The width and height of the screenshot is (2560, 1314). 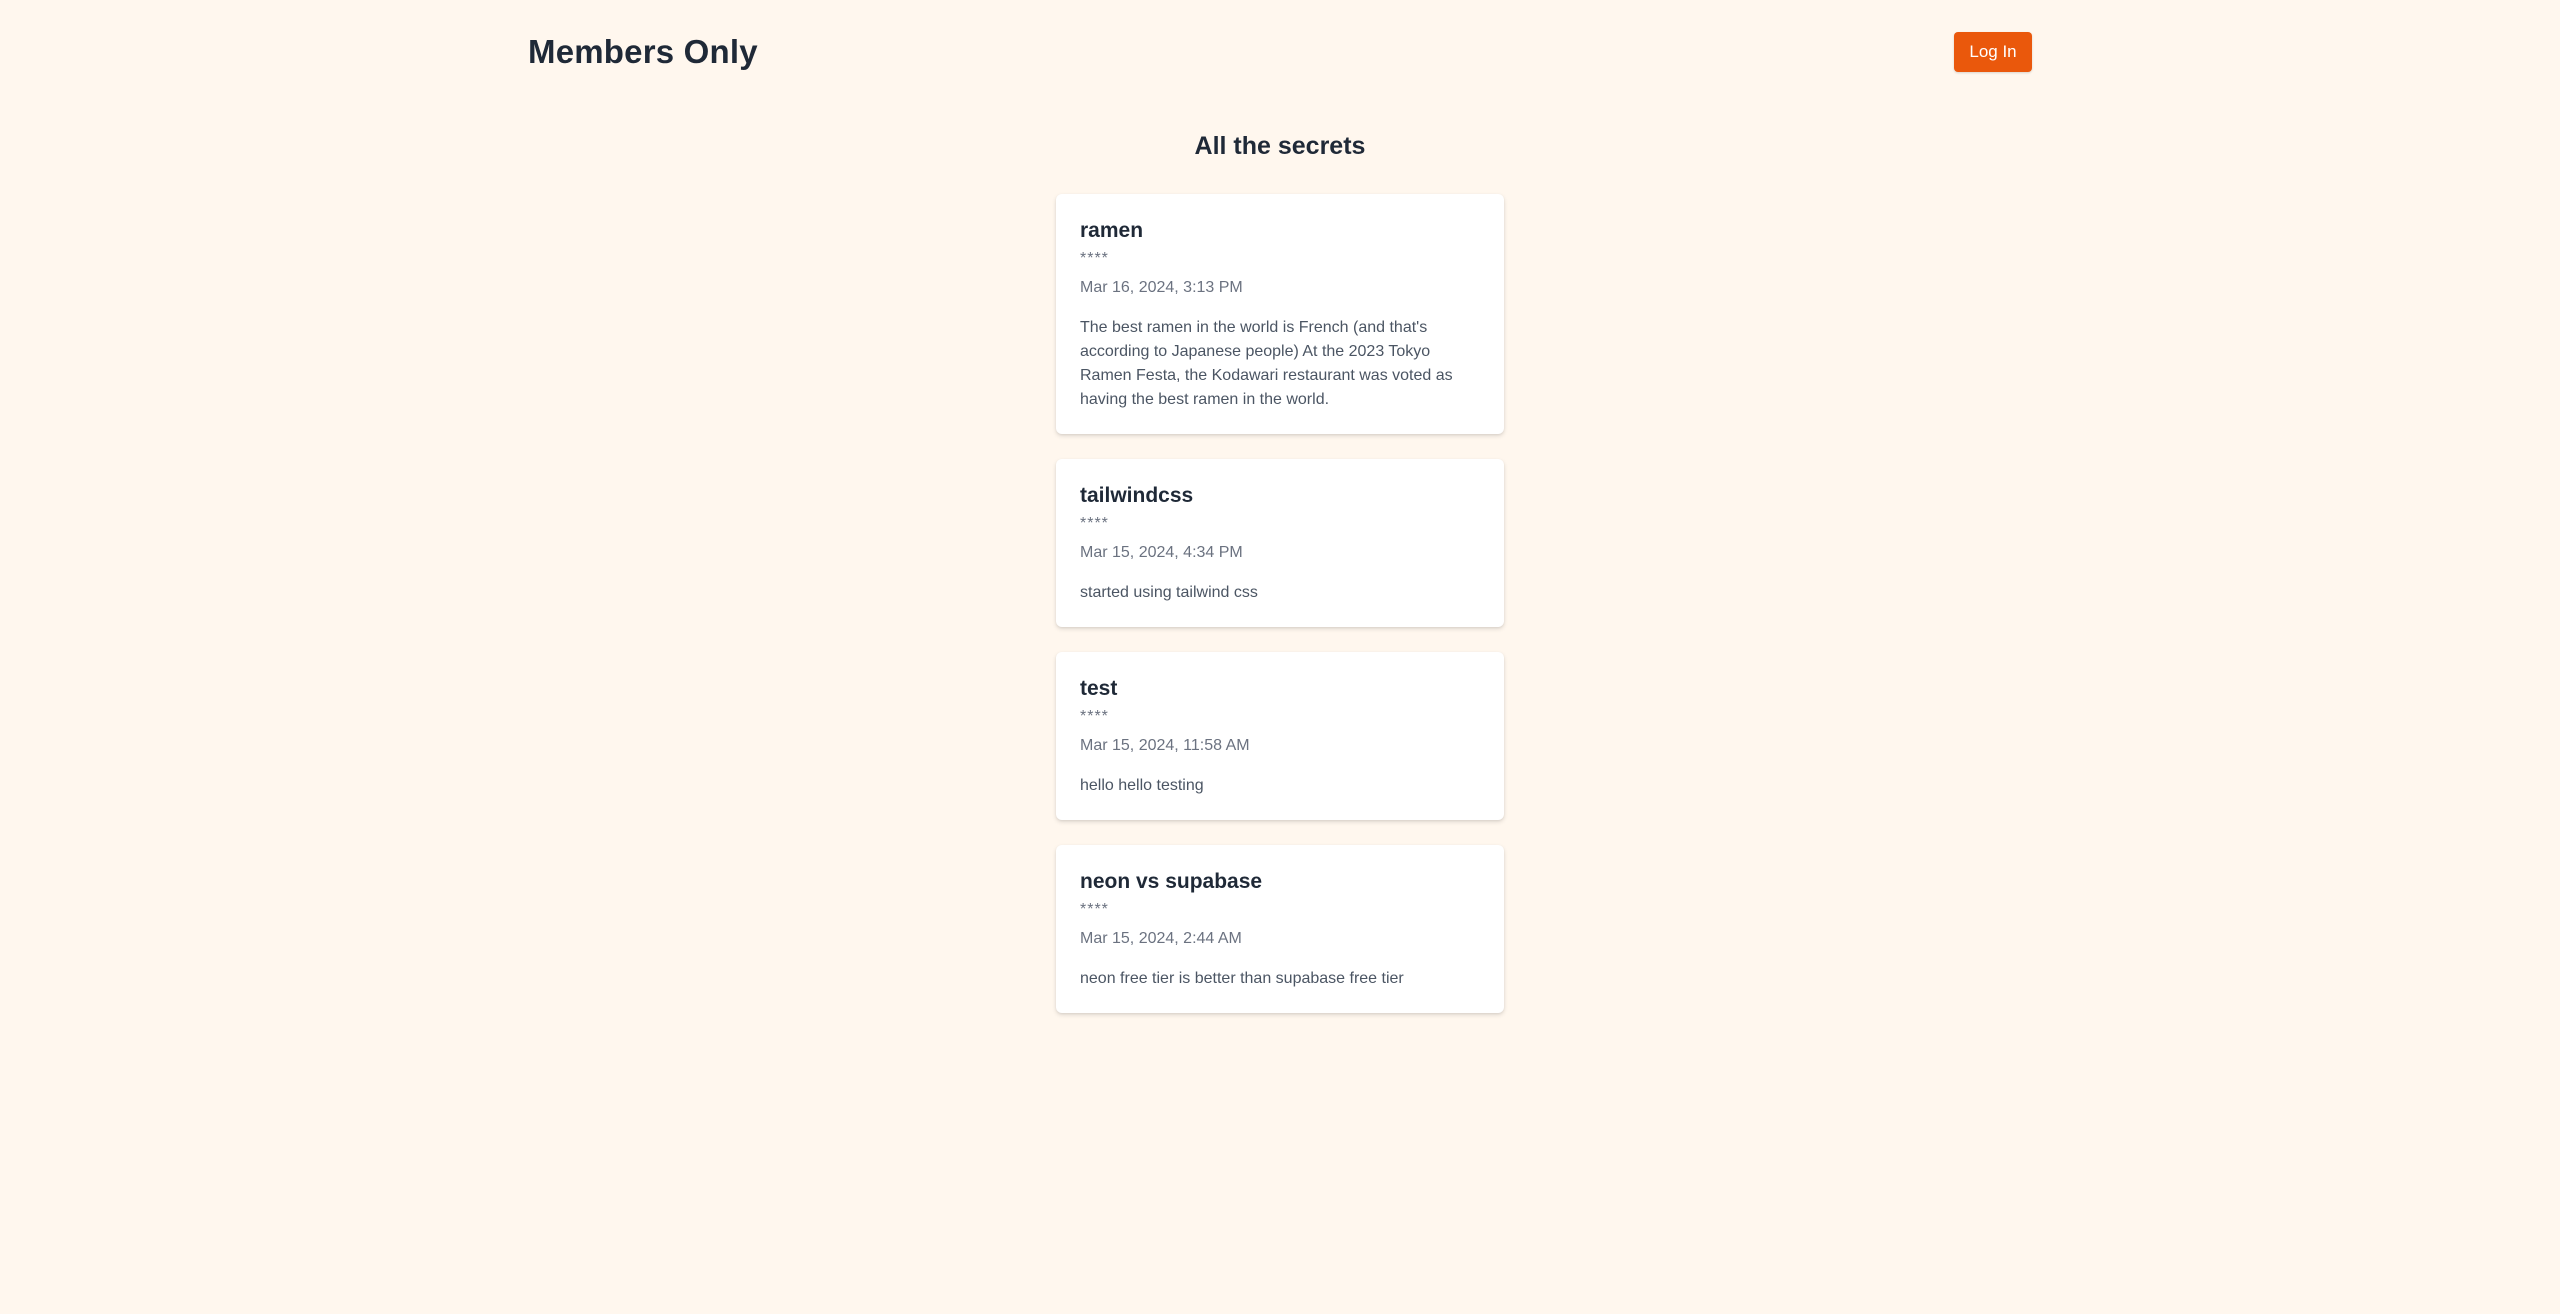 I want to click on section-title: All the secrets, so click(x=1280, y=146).